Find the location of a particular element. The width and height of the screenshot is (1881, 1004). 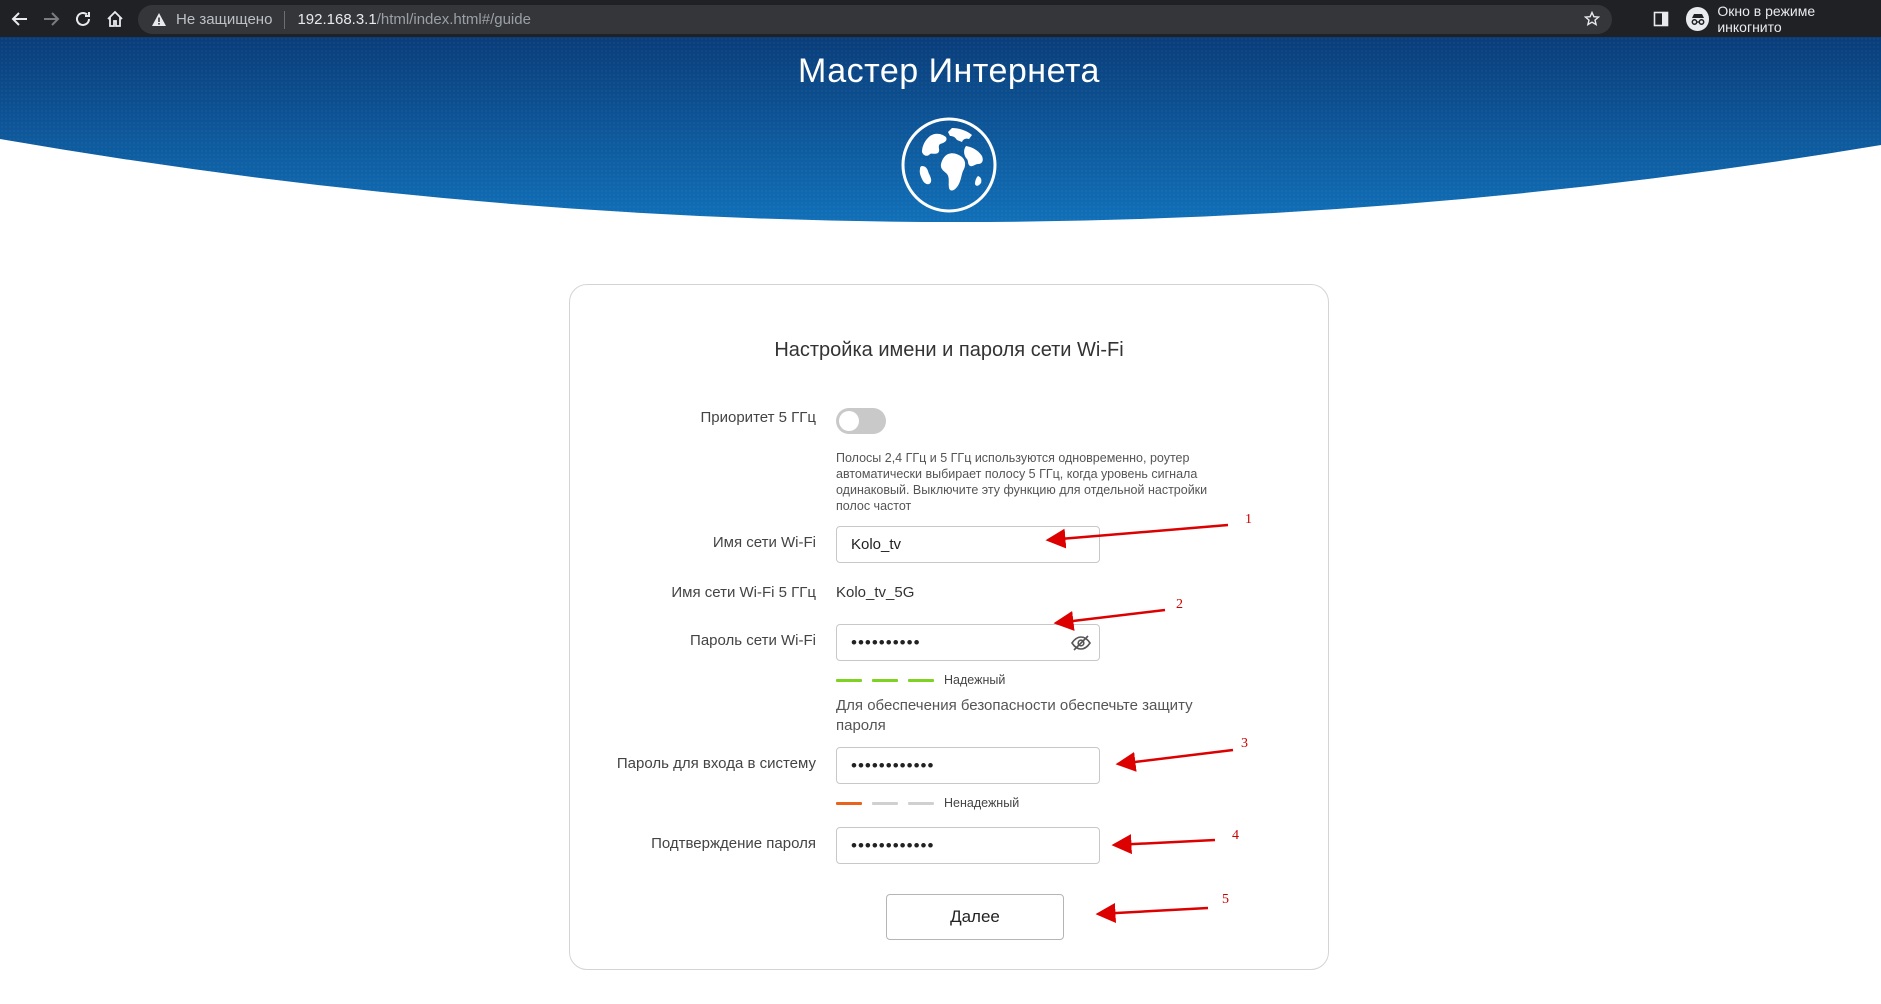

login-password-strength: Ненадежный is located at coordinates (927, 803).